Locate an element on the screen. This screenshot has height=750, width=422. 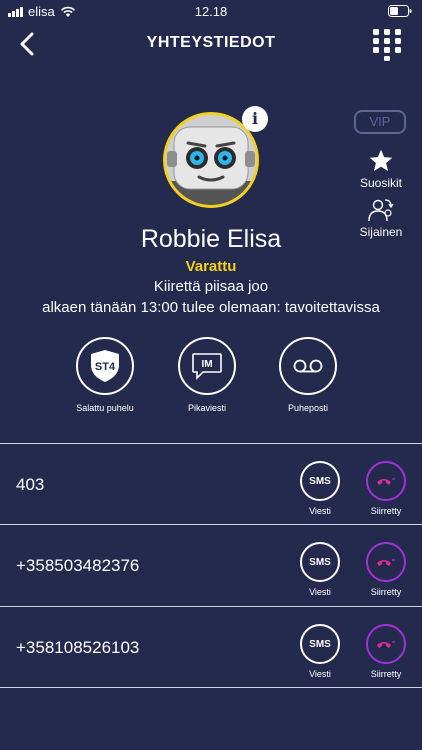
phone-number: +358108526103 is located at coordinates (78, 647).